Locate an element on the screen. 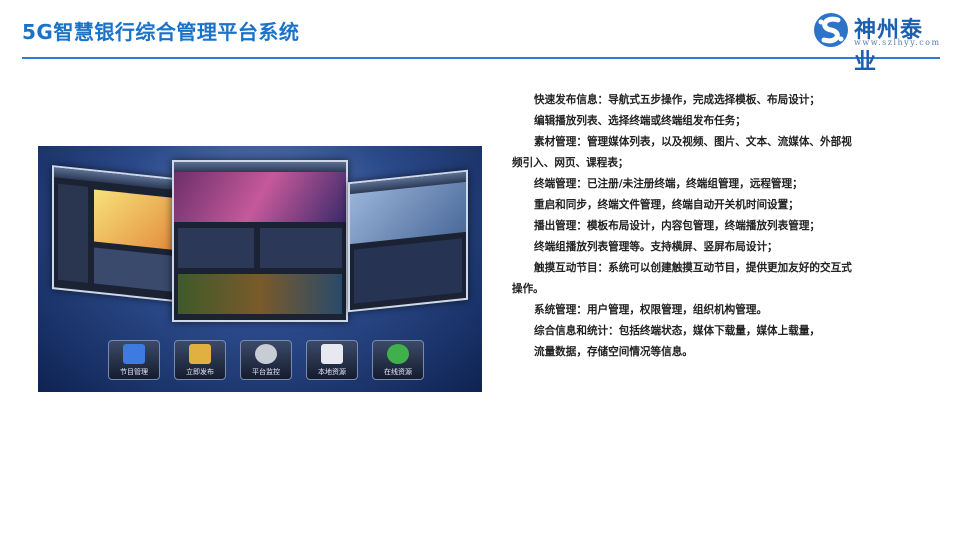 The width and height of the screenshot is (960, 540). logo-url: www.szlhyy.com is located at coordinates (897, 42).